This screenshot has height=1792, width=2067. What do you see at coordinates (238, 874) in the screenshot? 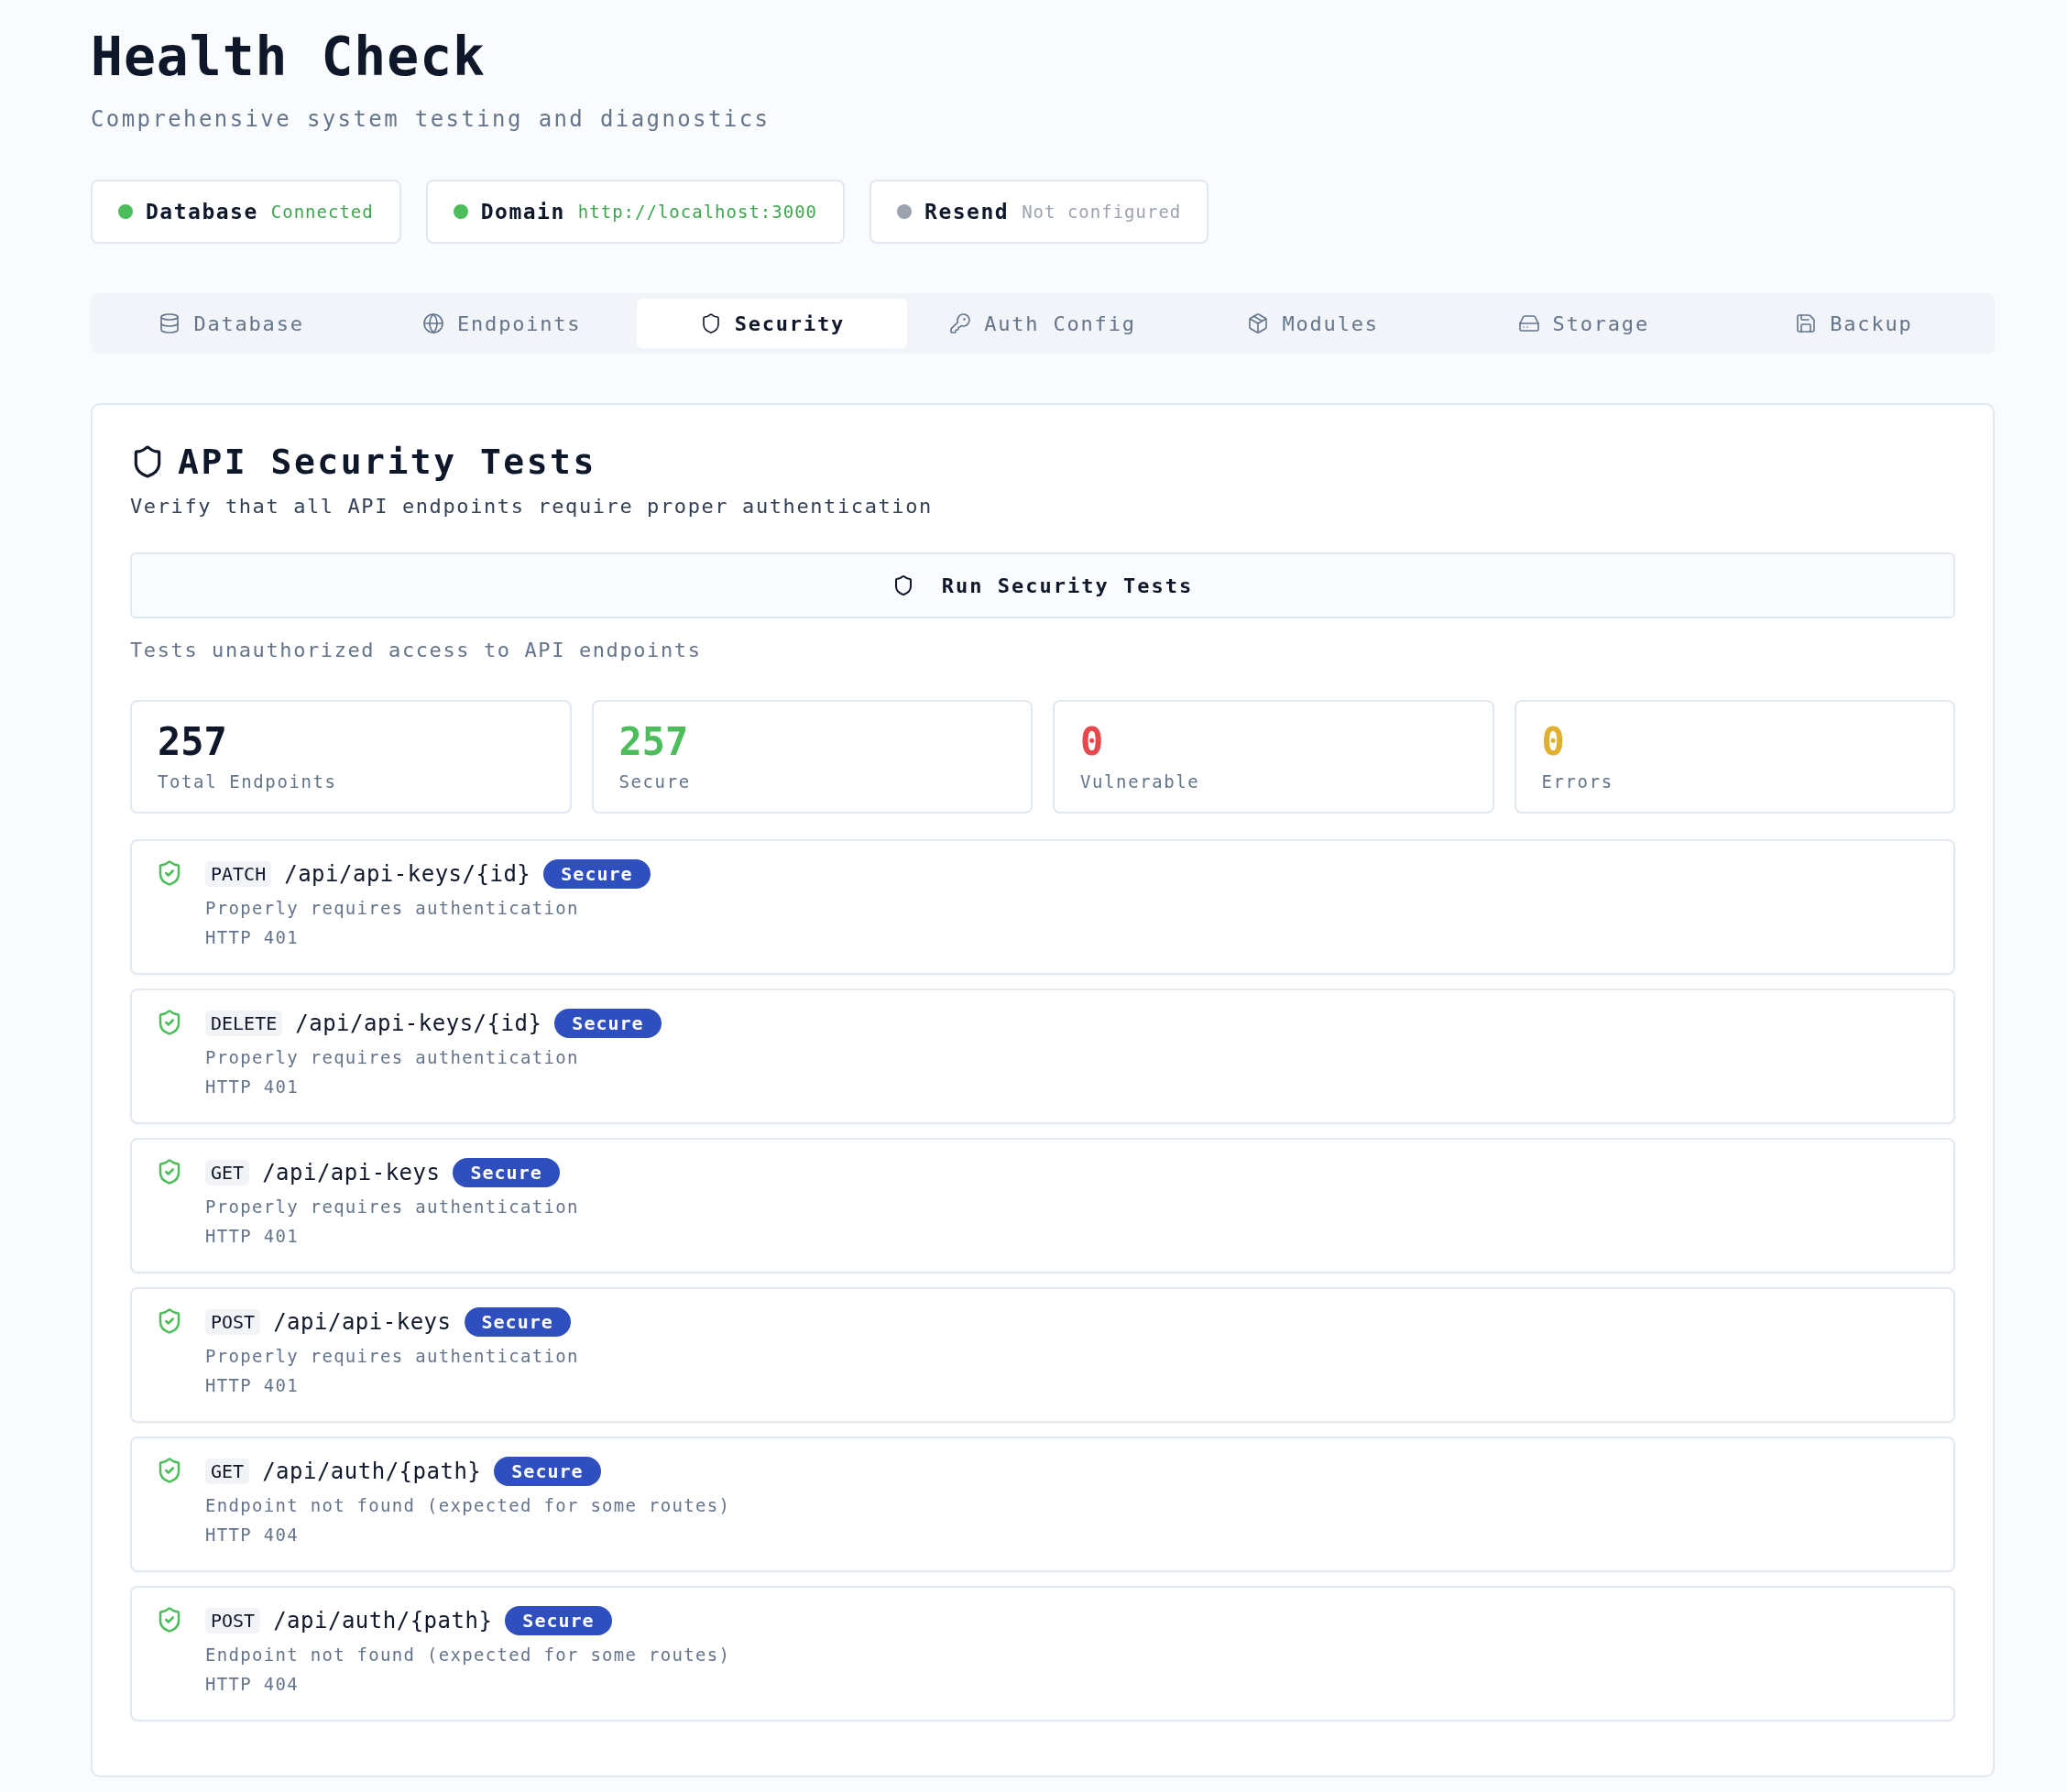
I see `http-method: PATCH` at bounding box center [238, 874].